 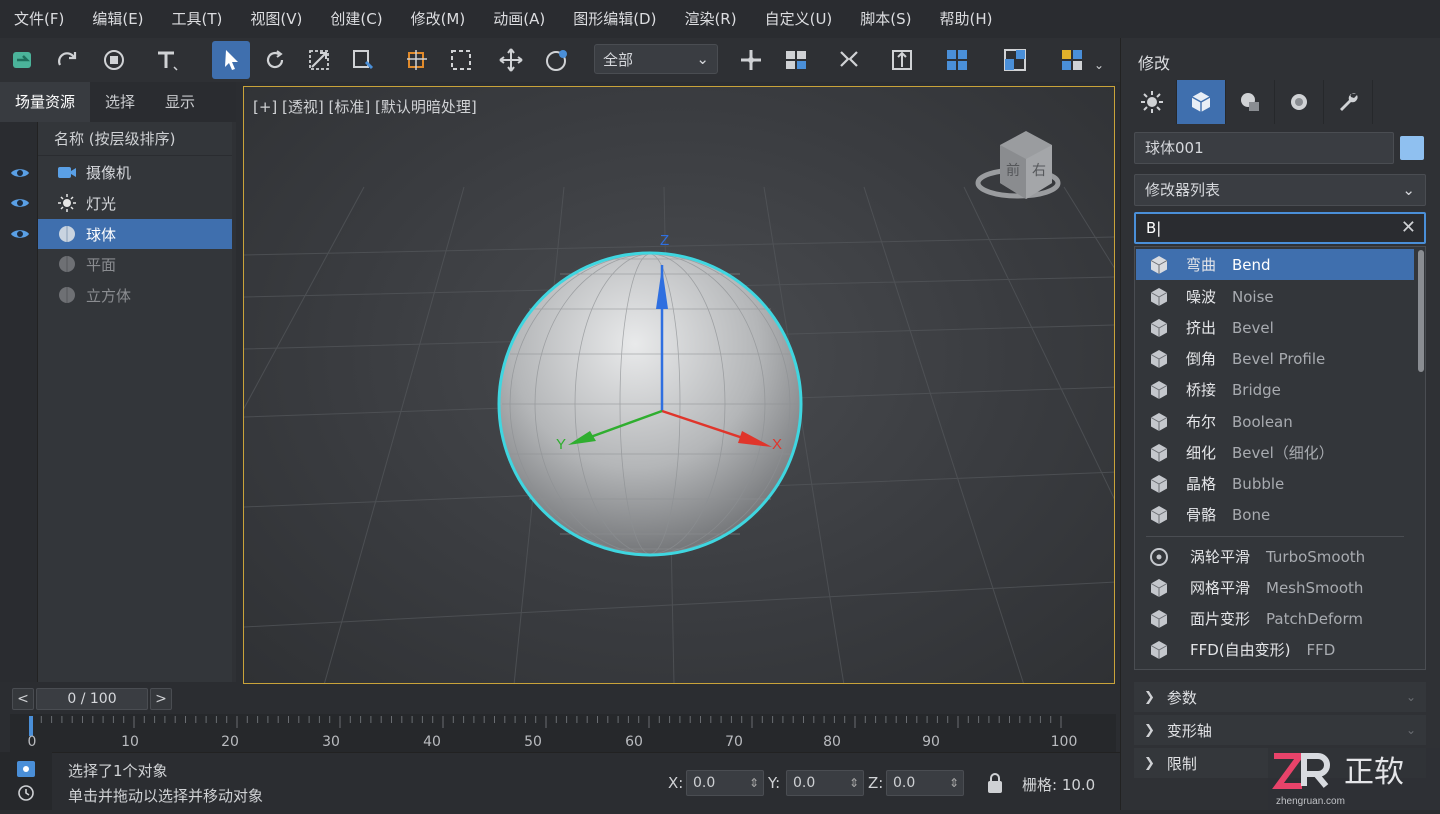 I want to click on select-by-name-icon, so click(x=363, y=60).